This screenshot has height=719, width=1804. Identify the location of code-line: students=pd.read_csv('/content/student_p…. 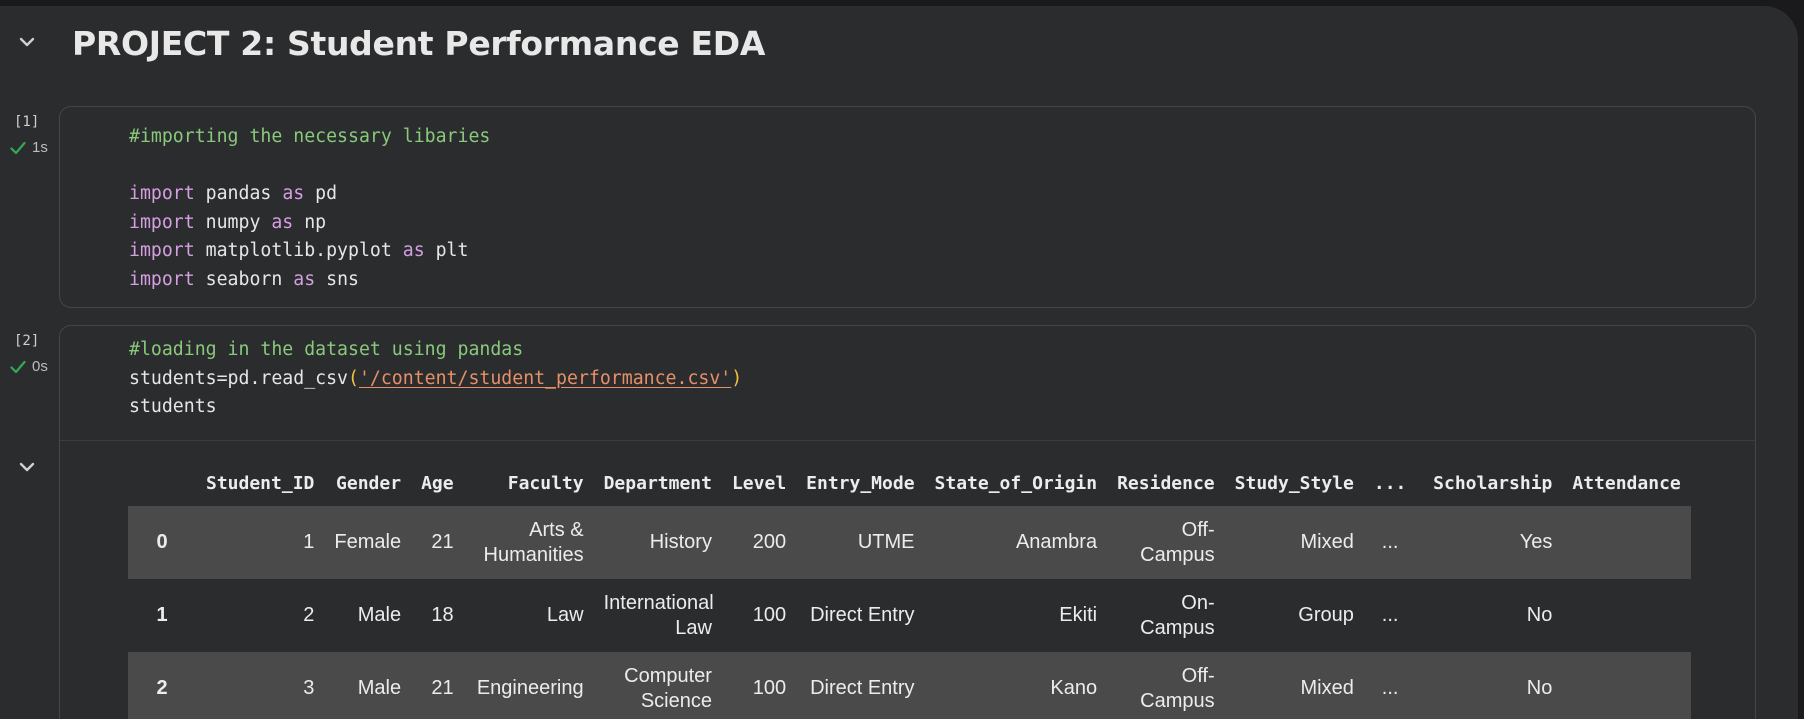
(435, 379).